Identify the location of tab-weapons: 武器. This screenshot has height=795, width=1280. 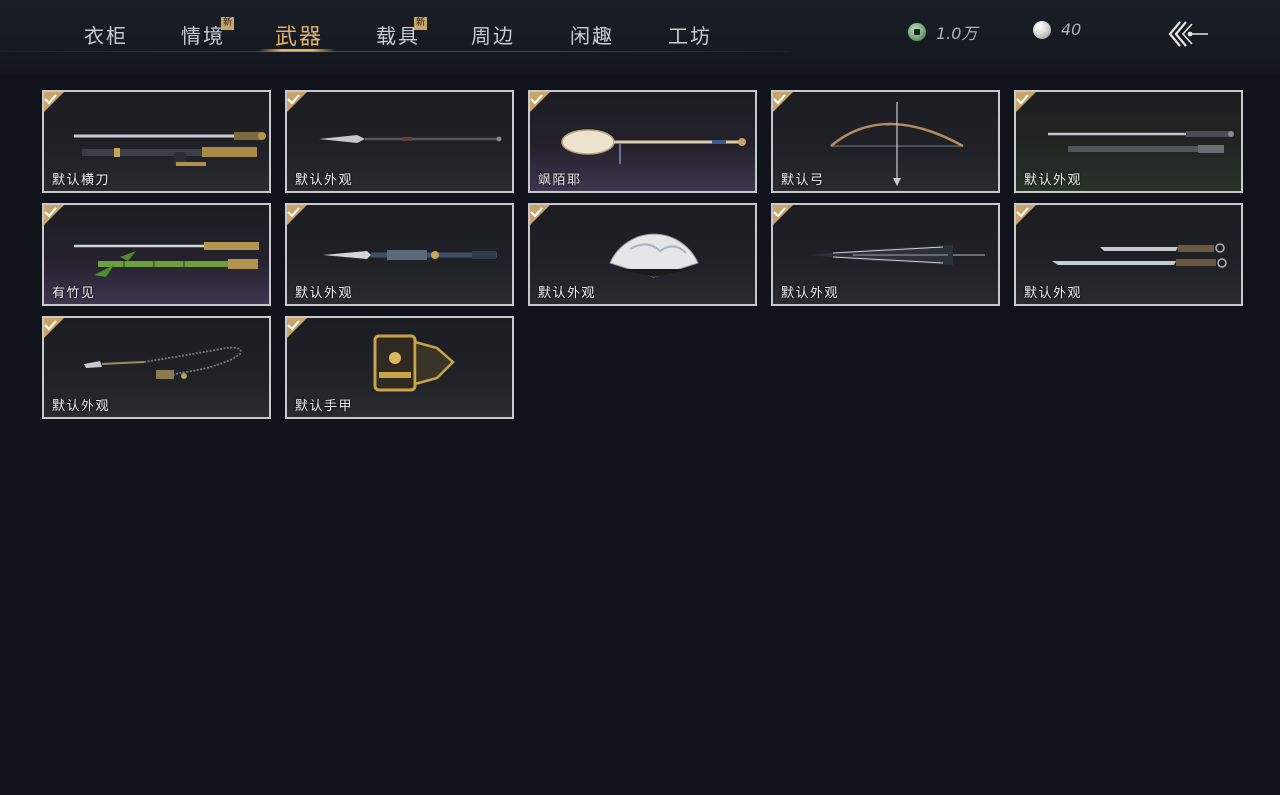
(299, 35).